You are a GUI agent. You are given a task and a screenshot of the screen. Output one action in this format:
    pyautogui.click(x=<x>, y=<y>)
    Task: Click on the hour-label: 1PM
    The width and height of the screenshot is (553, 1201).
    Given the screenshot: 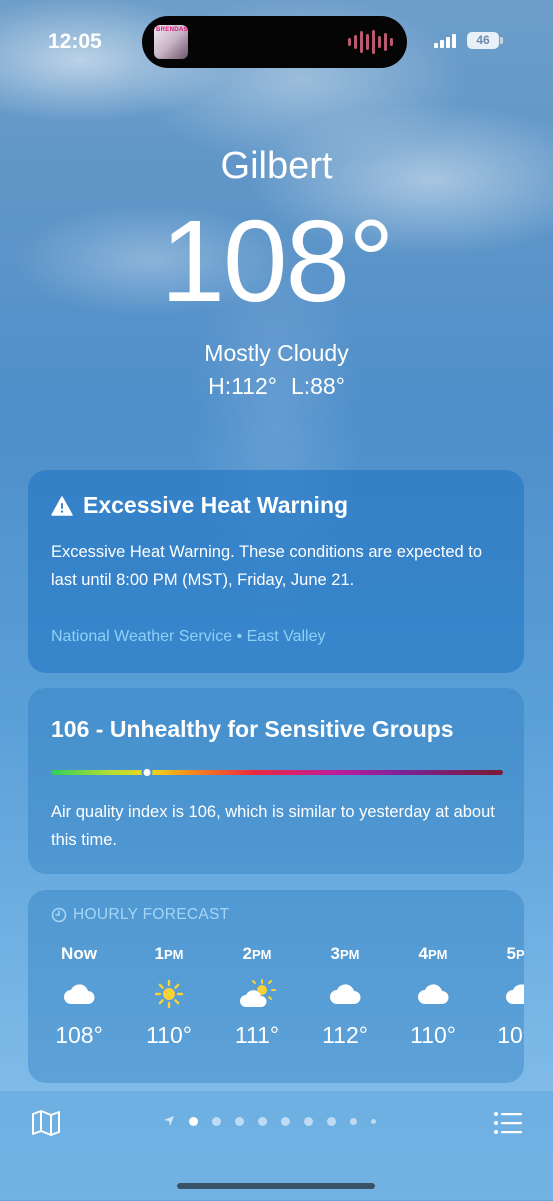 What is the action you would take?
    pyautogui.click(x=169, y=954)
    